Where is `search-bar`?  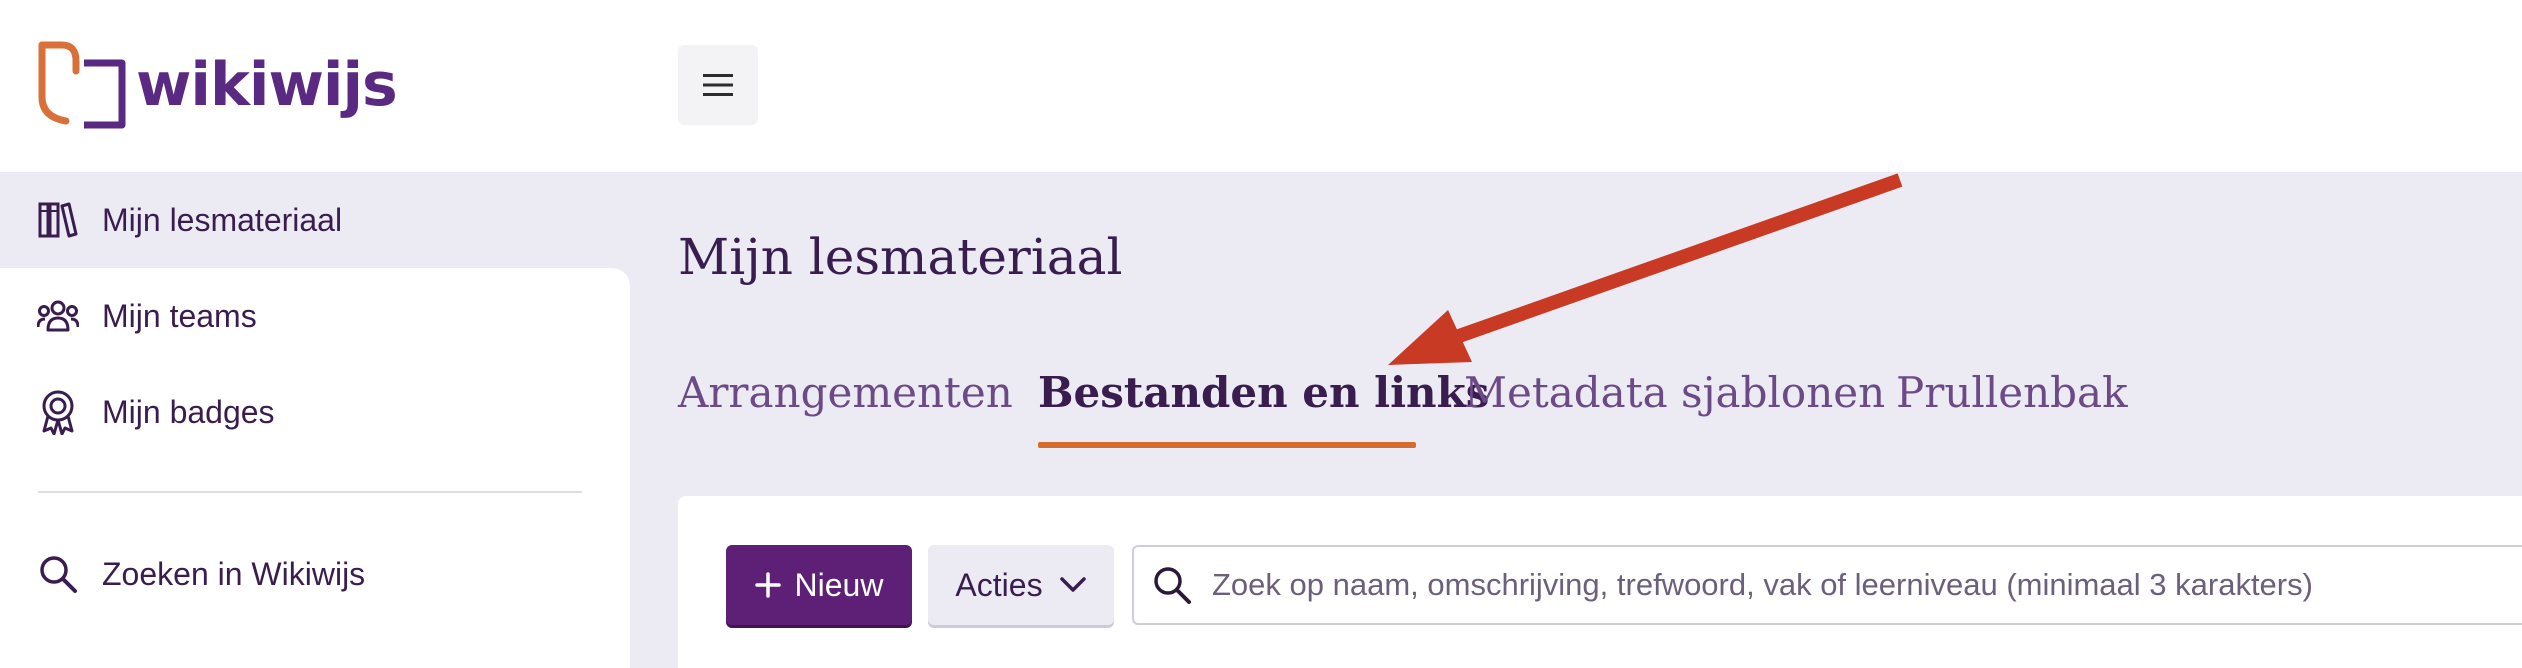 search-bar is located at coordinates (1827, 585).